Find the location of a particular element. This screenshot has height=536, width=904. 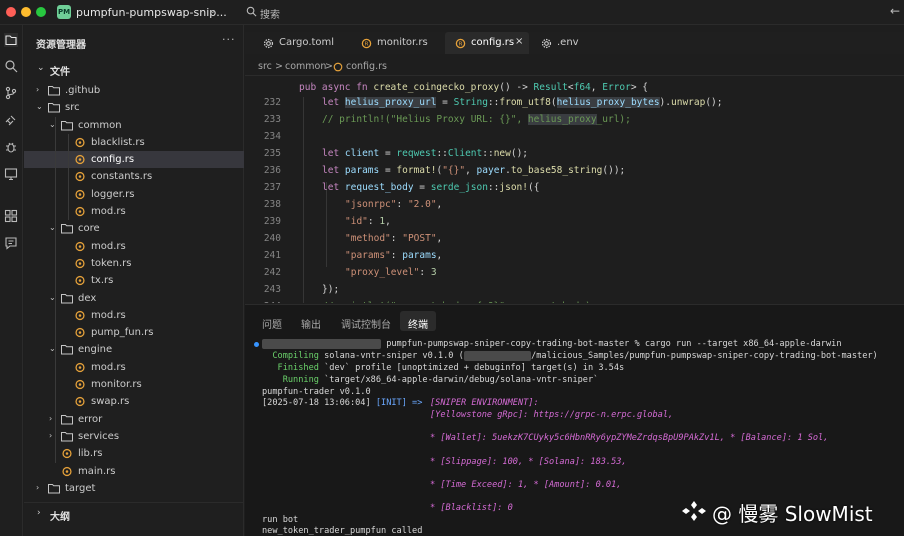

tree-folder-github: › .github is located at coordinates (134, 90).